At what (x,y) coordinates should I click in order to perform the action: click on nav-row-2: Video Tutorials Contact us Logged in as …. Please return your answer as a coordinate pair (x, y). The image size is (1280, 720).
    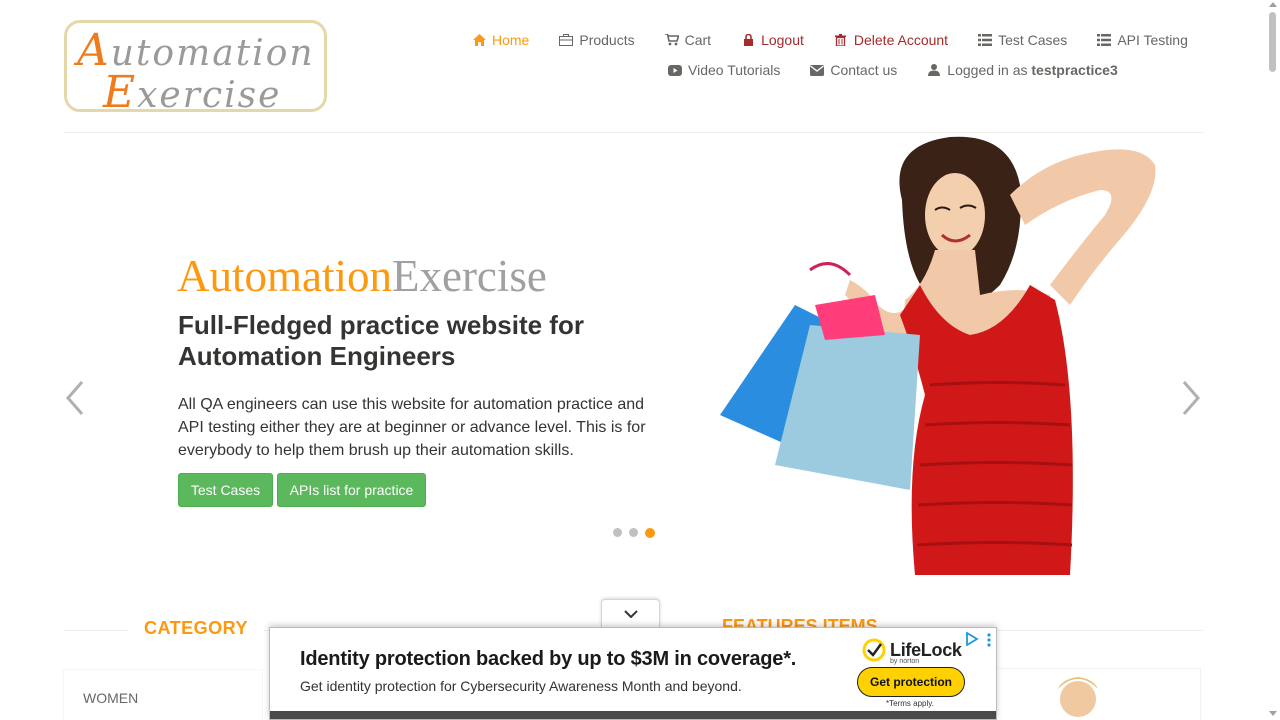
    Looking at the image, I should click on (893, 70).